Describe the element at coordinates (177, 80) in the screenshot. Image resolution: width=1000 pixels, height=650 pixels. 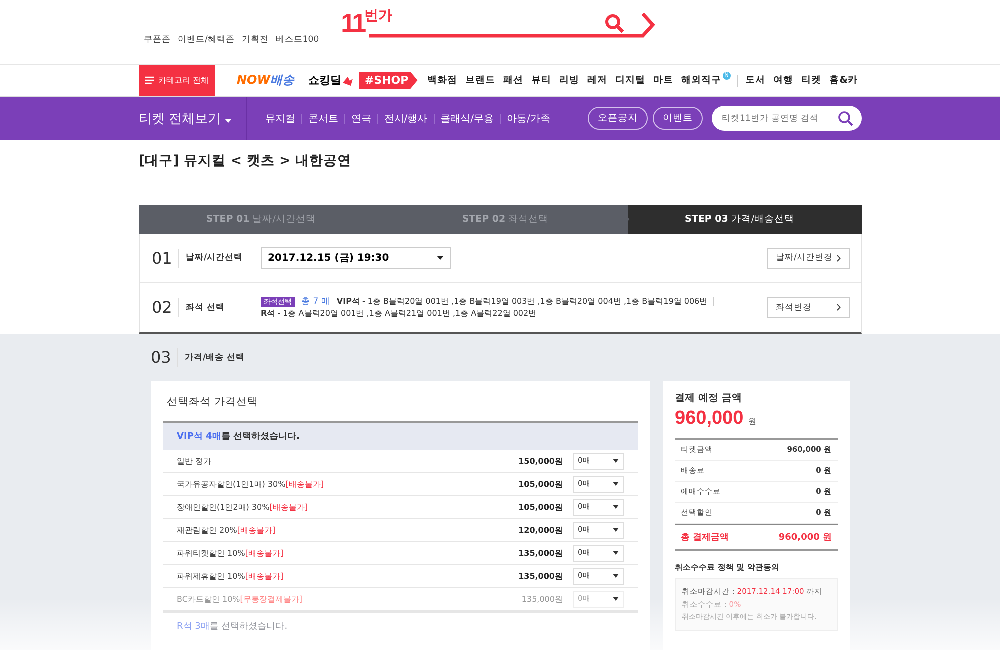
I see `category-button: 카테고리 전체` at that location.